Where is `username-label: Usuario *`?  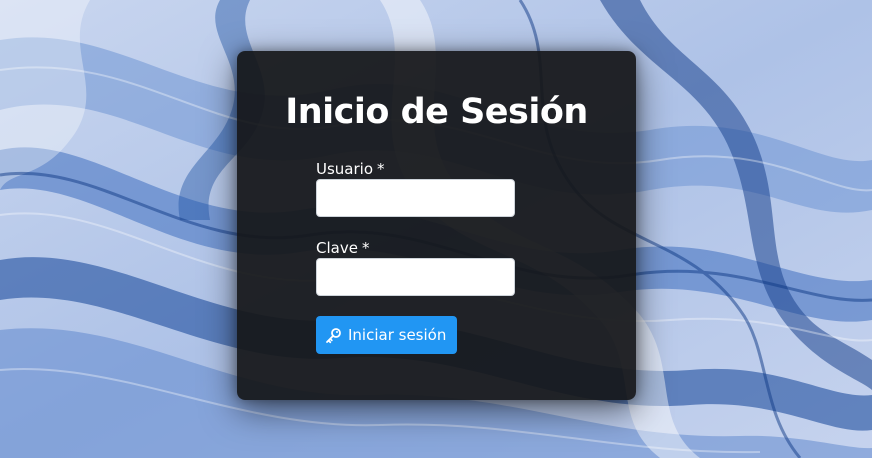 username-label: Usuario * is located at coordinates (350, 169).